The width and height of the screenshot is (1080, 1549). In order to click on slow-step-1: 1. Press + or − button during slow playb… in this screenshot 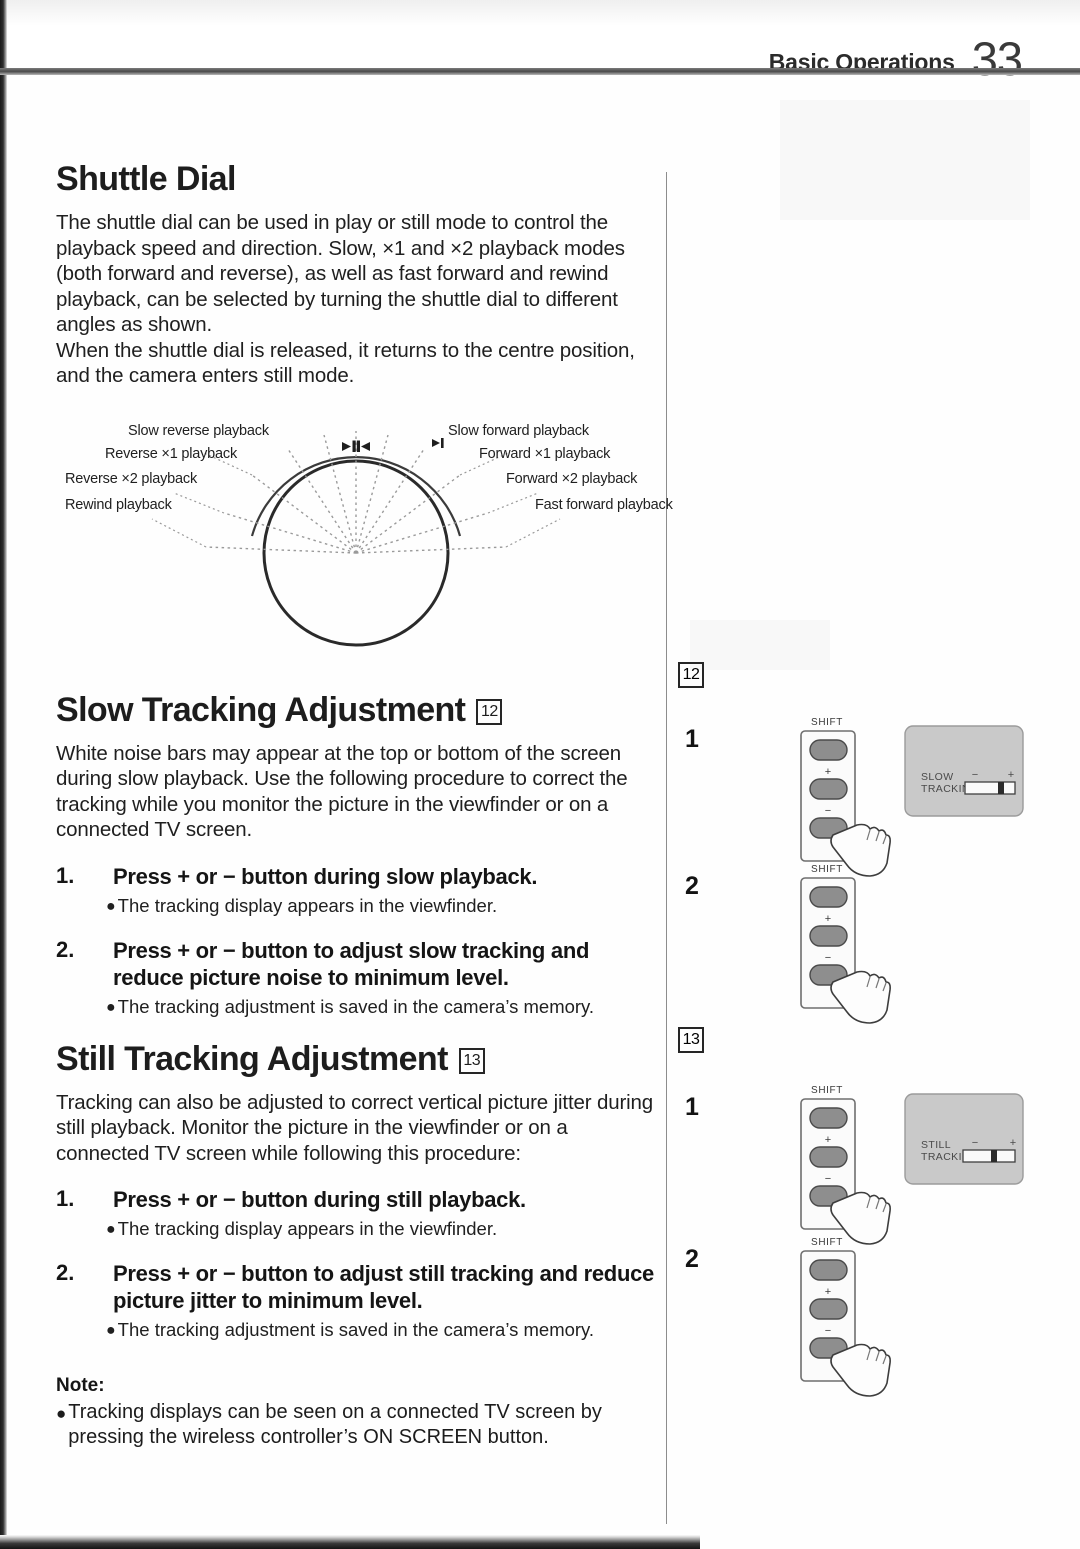, I will do `click(356, 876)`.